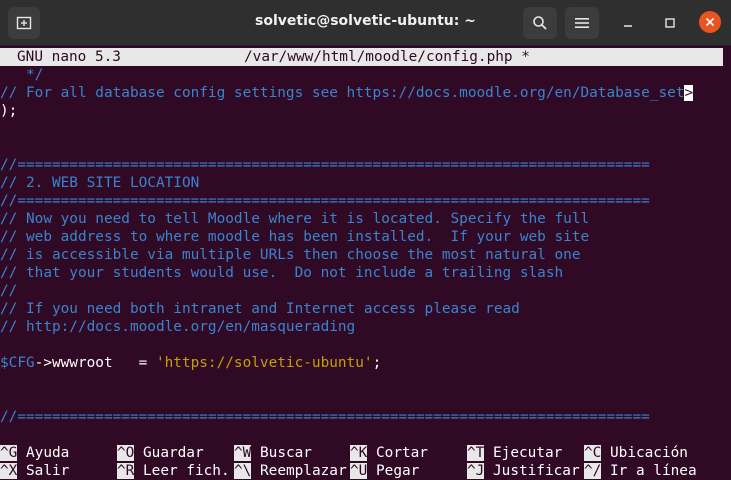 Image resolution: width=731 pixels, height=480 pixels. I want to click on php-string: 'https://solvetic-ubuntu', so click(264, 363).